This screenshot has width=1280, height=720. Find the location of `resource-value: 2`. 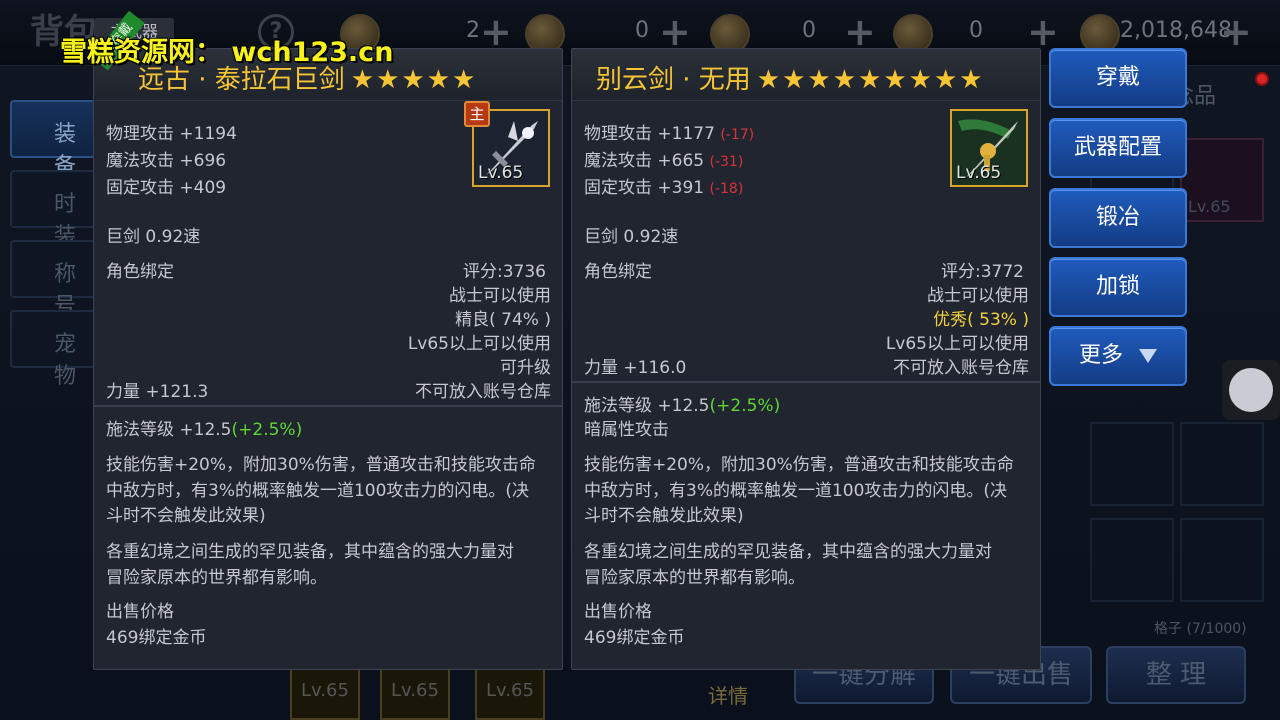

resource-value: 2 is located at coordinates (473, 30).